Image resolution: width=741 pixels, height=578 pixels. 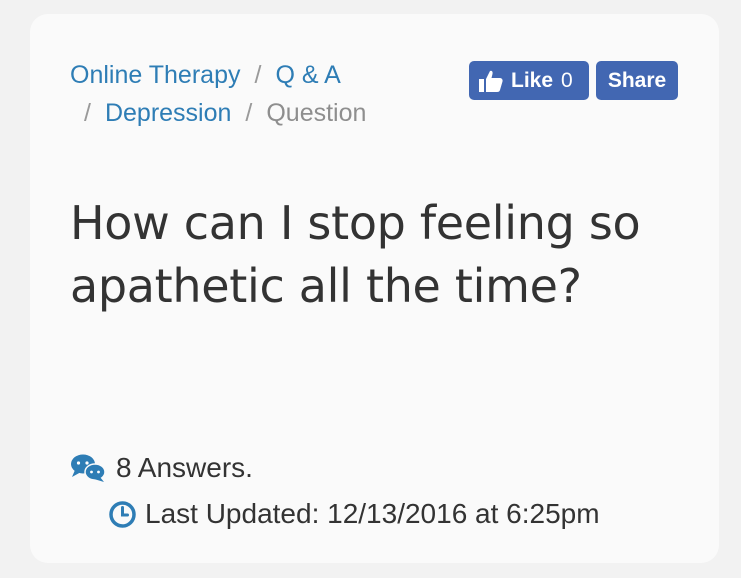 I want to click on last-updated: Last Updated: 12/13/2016 at 6:25pm, so click(x=354, y=514).